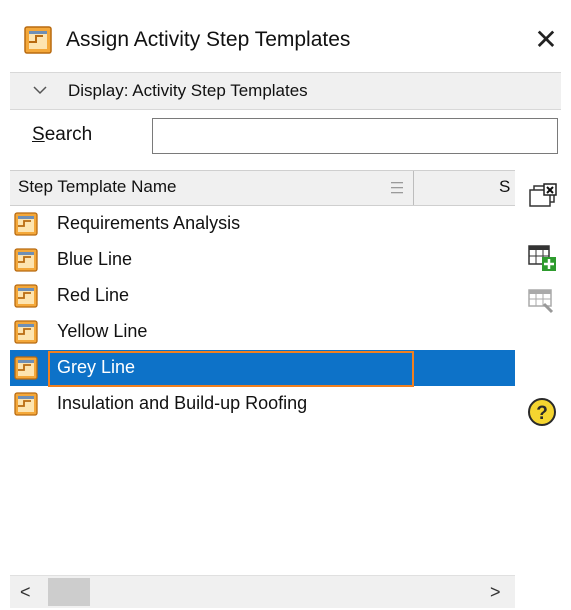  Describe the element at coordinates (97, 187) in the screenshot. I see `column-header-step-template-name: Step Template Name` at that location.